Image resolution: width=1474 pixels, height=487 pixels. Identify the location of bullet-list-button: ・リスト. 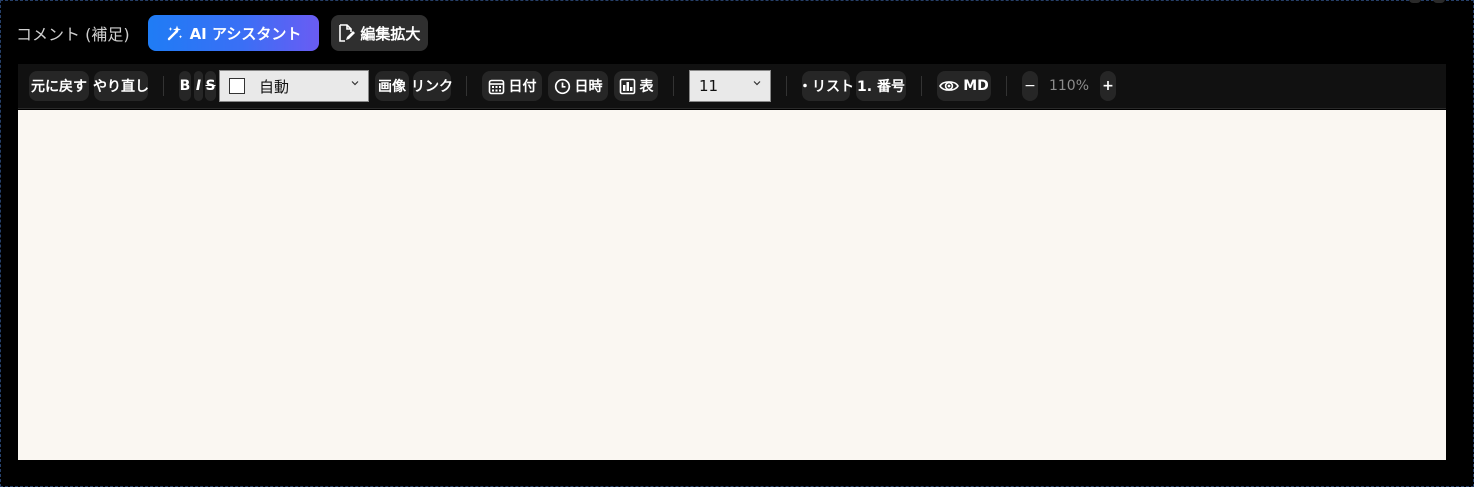
(826, 86).